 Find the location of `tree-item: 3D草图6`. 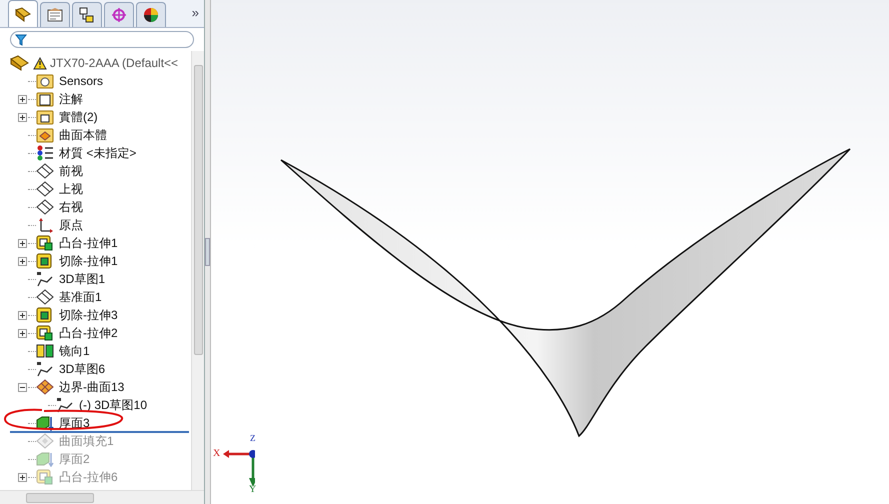

tree-item: 3D草图6 is located at coordinates (82, 369).